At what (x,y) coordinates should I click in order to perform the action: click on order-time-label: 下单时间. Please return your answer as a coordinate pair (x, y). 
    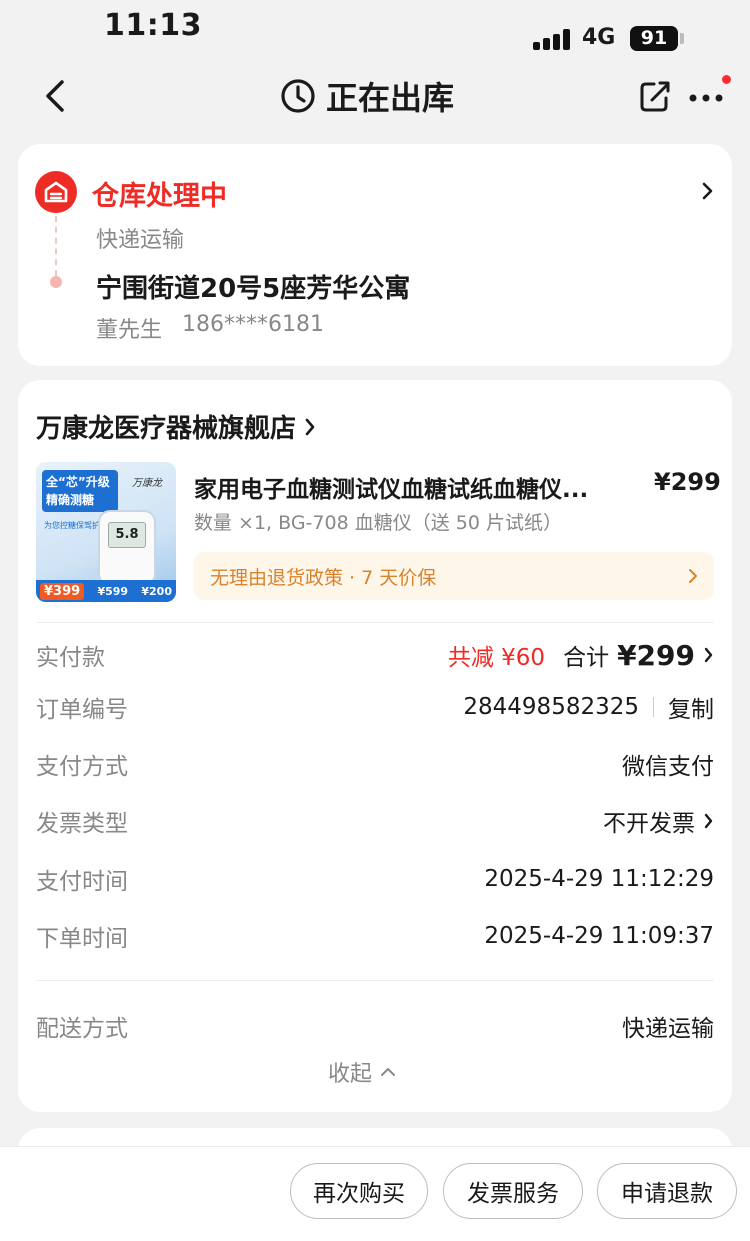
    Looking at the image, I should click on (82, 939).